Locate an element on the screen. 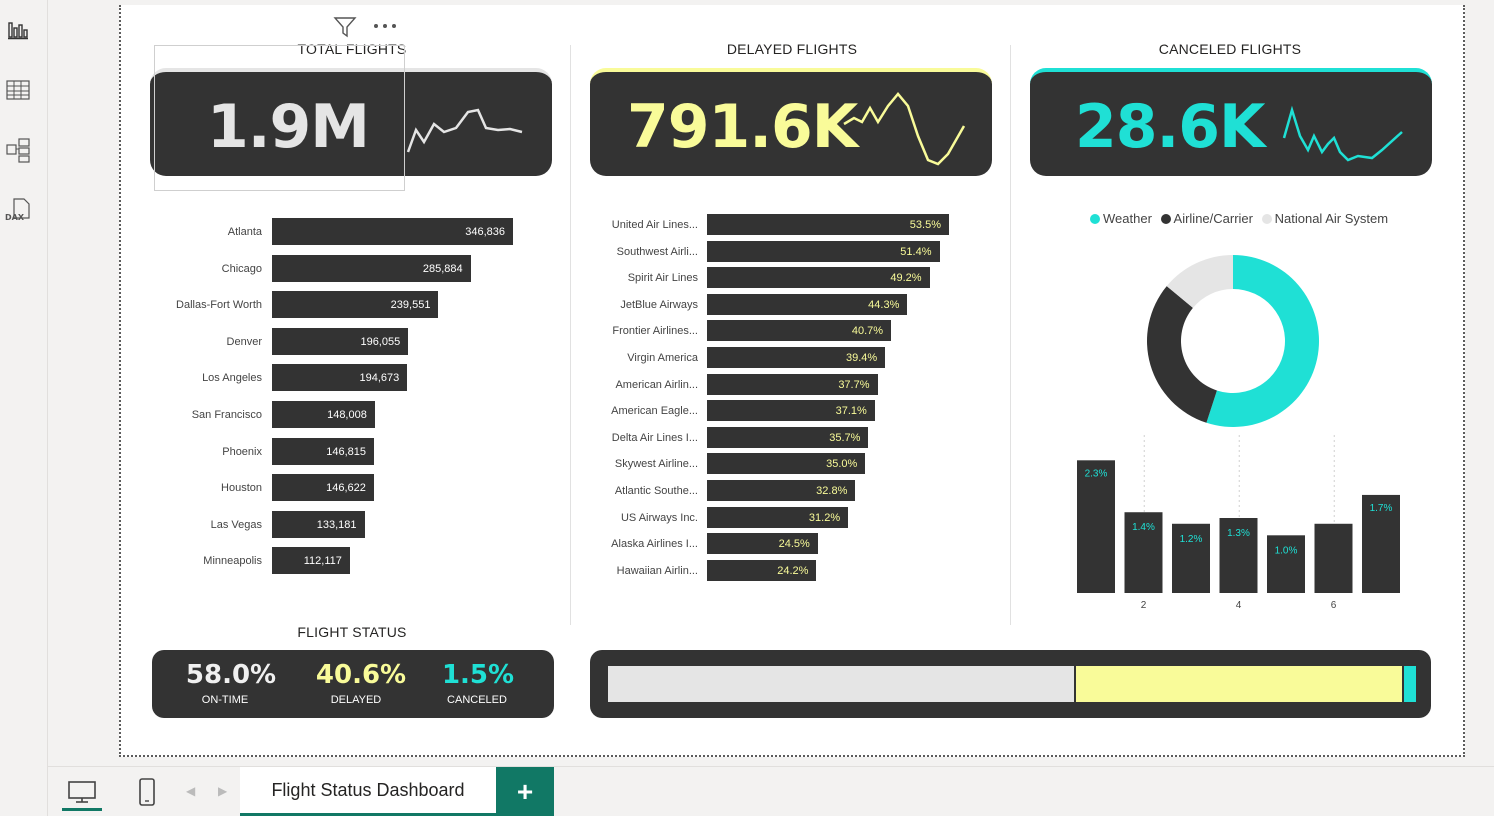  canceled-flights-value: 28.6K is located at coordinates (1170, 127).